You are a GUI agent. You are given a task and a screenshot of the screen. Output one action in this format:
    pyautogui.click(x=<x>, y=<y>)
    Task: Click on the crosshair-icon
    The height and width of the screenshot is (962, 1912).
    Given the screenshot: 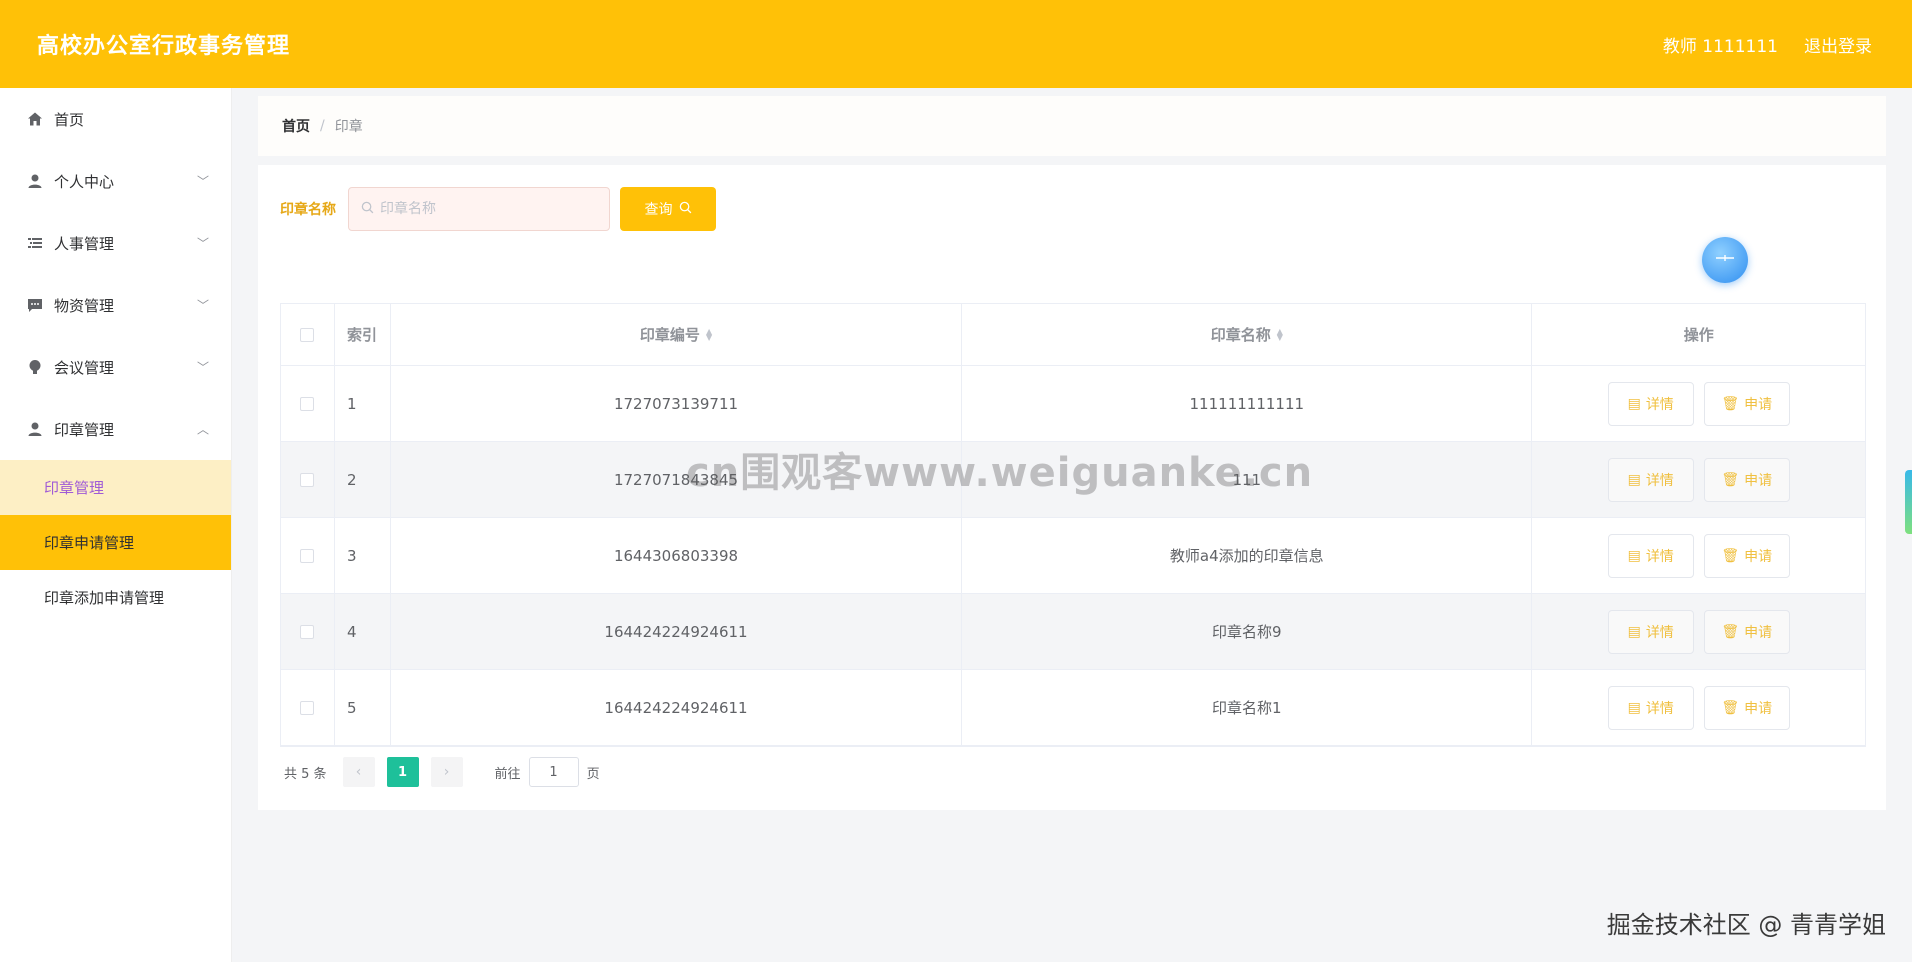 What is the action you would take?
    pyautogui.click(x=1725, y=260)
    